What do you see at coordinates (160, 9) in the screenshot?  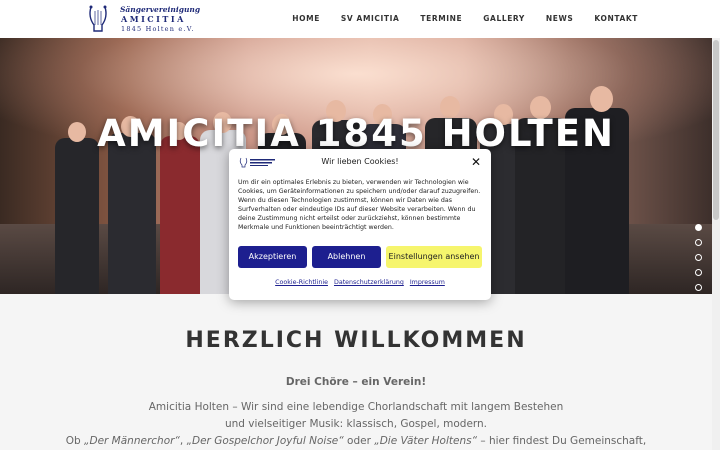 I see `logo-line-1: Sängervereinigung` at bounding box center [160, 9].